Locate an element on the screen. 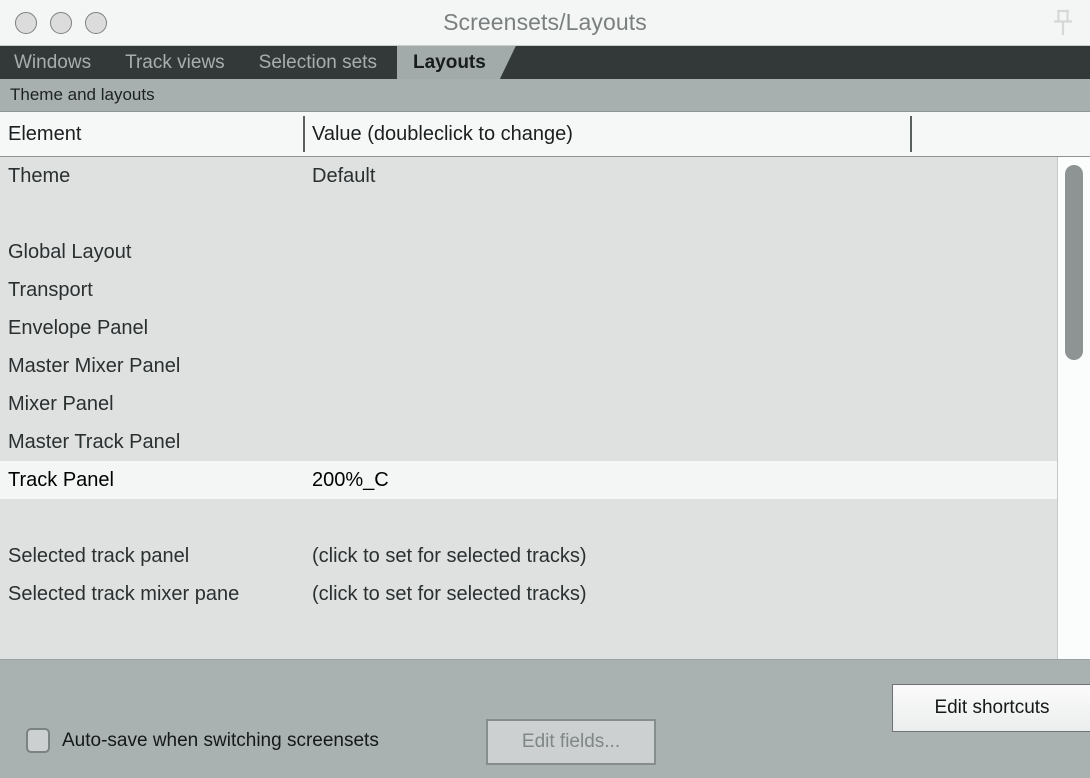 This screenshot has width=1090, height=778. column-header-value: Value (doubleclick to change) is located at coordinates (442, 134).